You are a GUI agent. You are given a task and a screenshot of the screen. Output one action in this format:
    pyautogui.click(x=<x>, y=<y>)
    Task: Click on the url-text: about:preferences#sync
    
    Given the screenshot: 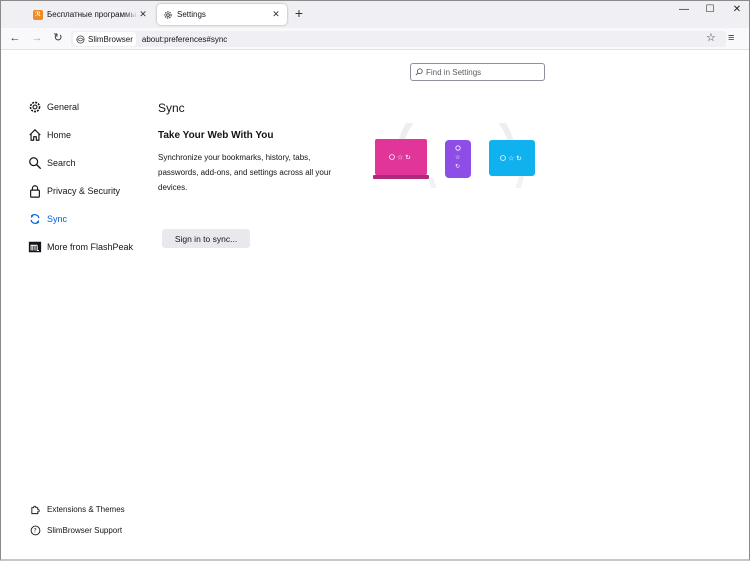 What is the action you would take?
    pyautogui.click(x=184, y=39)
    